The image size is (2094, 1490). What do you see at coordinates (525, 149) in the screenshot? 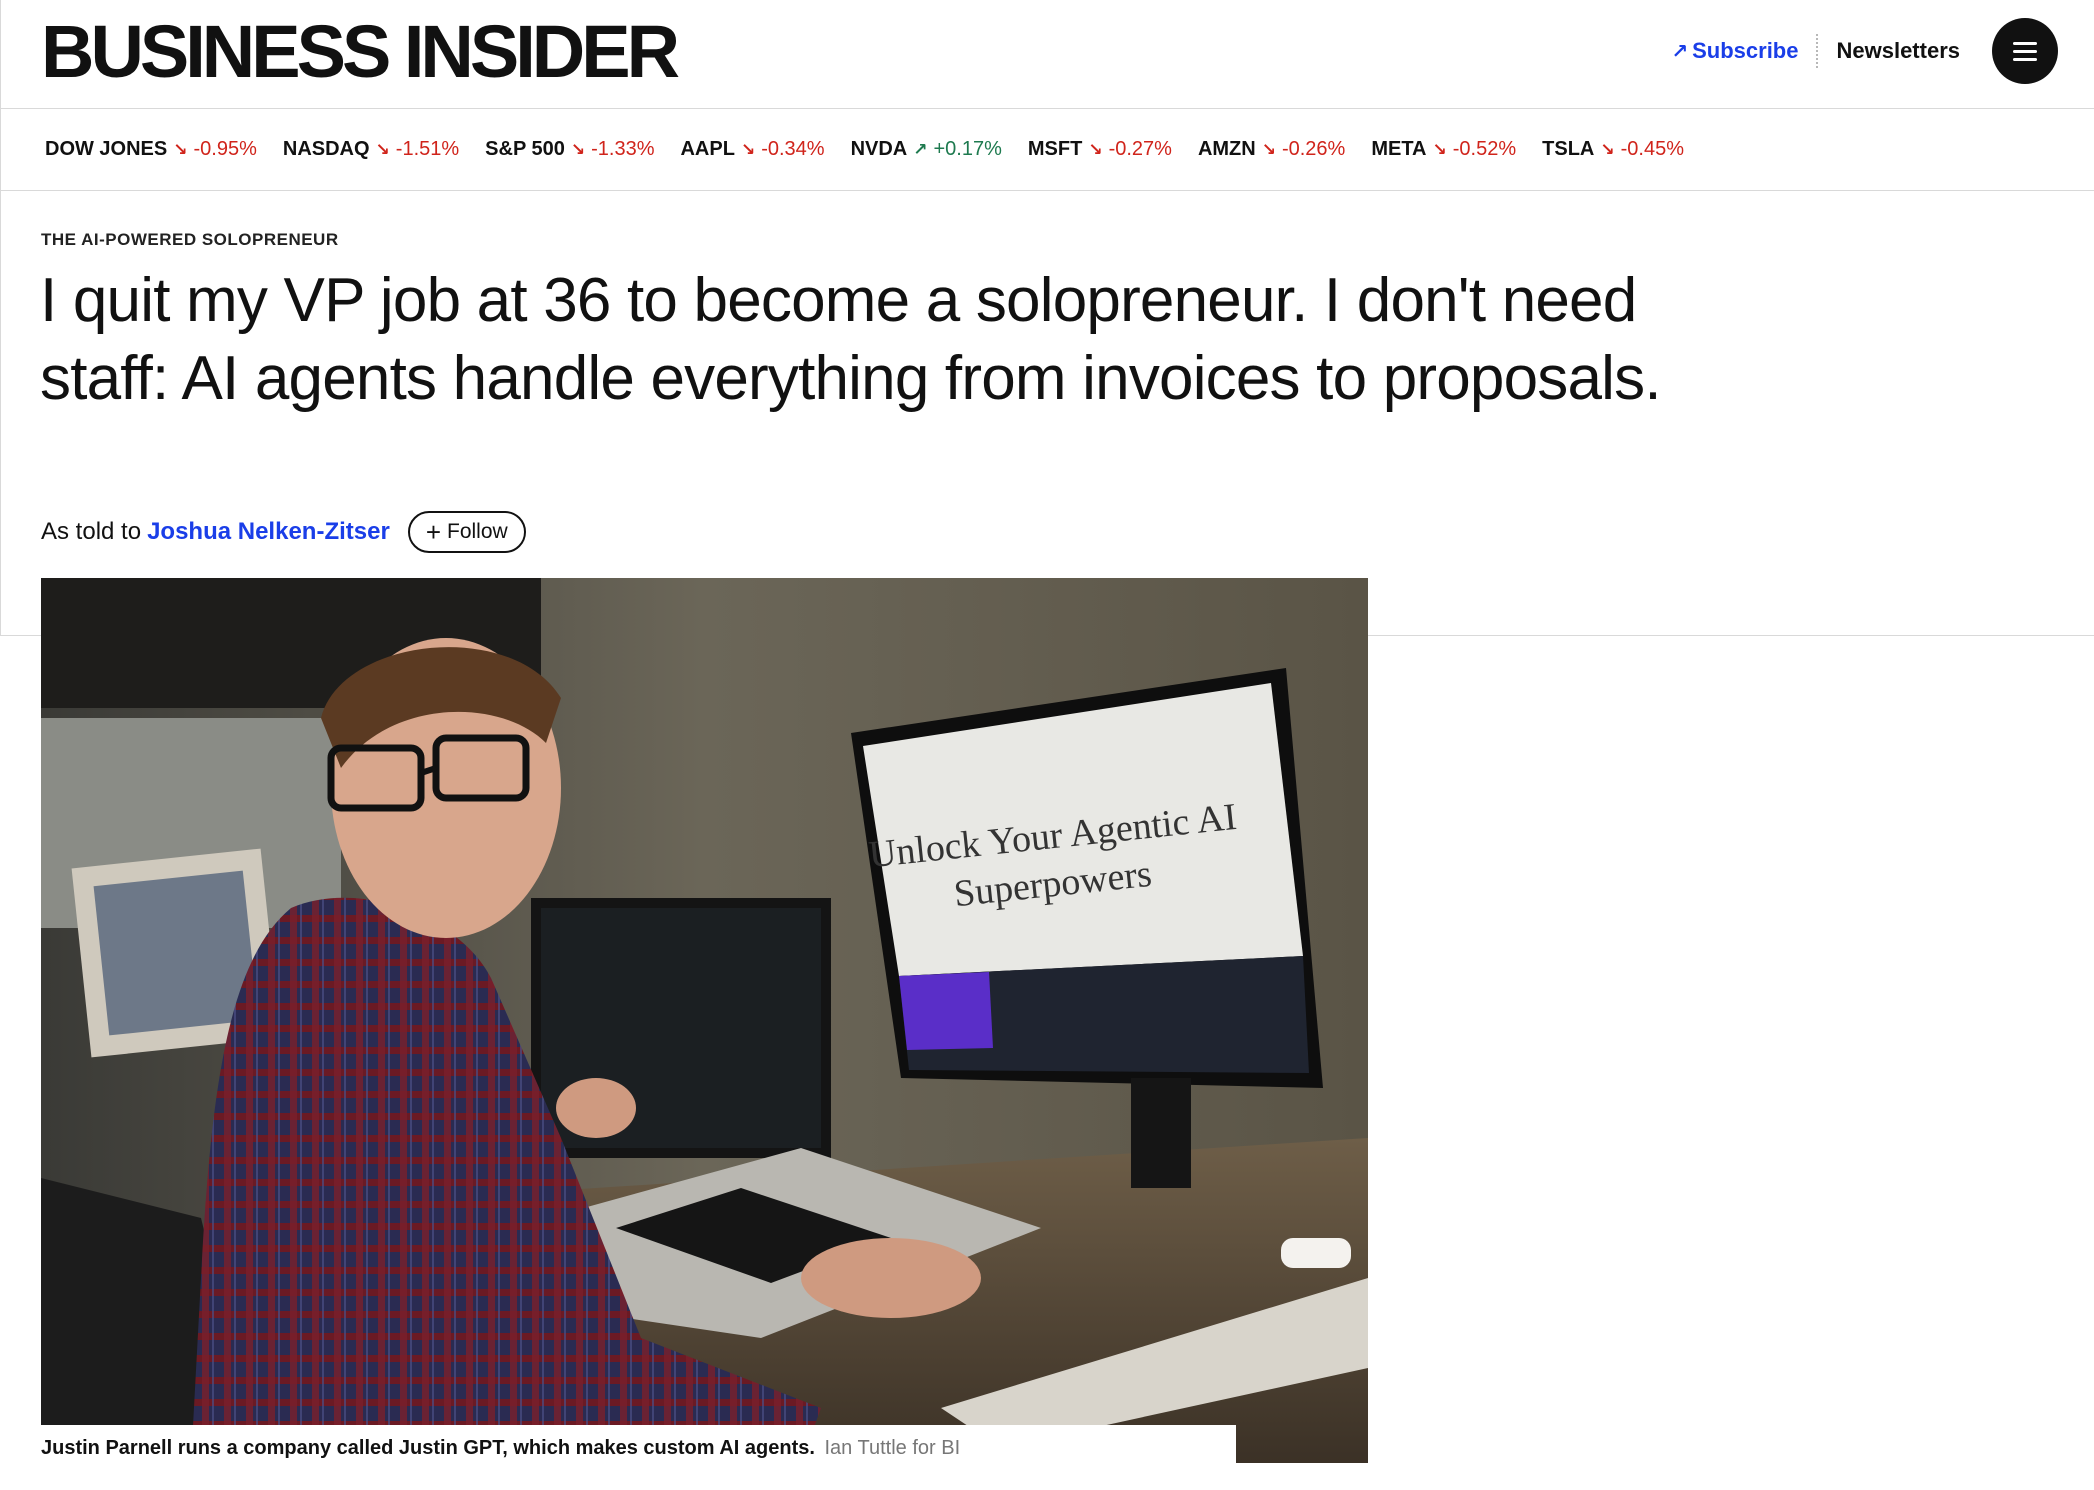
I see `ticker-symbol: S&P 500` at bounding box center [525, 149].